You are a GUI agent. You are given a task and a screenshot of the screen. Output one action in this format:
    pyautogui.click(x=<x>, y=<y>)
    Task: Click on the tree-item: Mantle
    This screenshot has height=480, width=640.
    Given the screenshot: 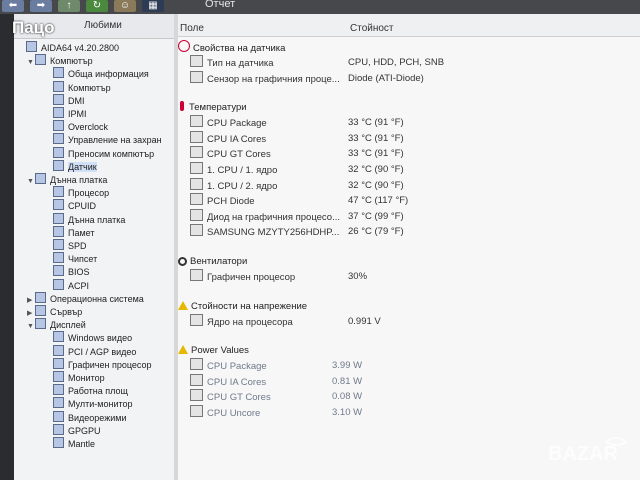 What is the action you would take?
    pyautogui.click(x=70, y=443)
    